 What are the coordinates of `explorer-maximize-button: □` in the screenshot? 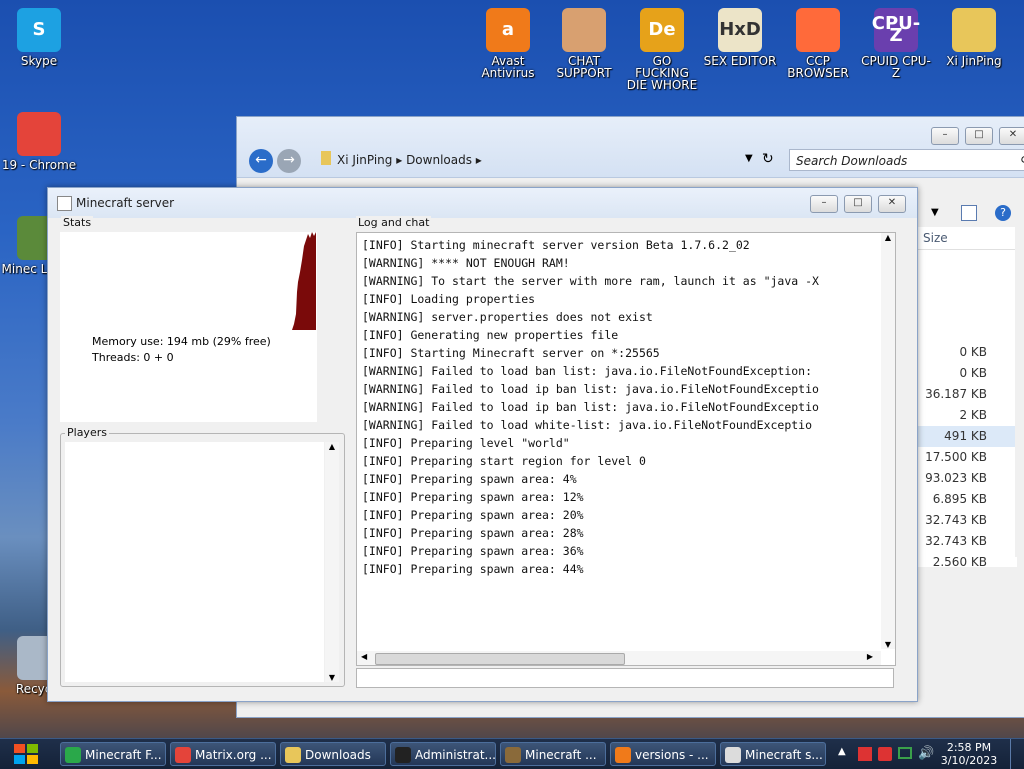 It's located at (979, 136).